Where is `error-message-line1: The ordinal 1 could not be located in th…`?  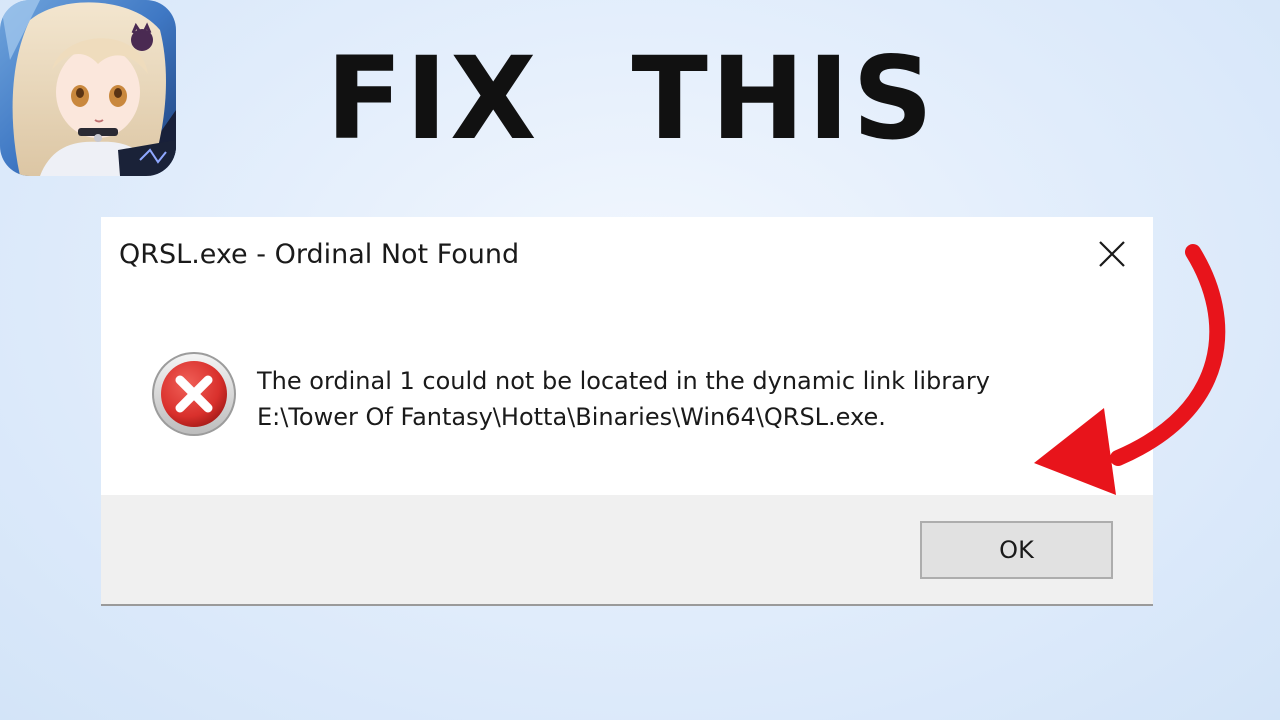
error-message-line1: The ordinal 1 could not be located in th… is located at coordinates (623, 381).